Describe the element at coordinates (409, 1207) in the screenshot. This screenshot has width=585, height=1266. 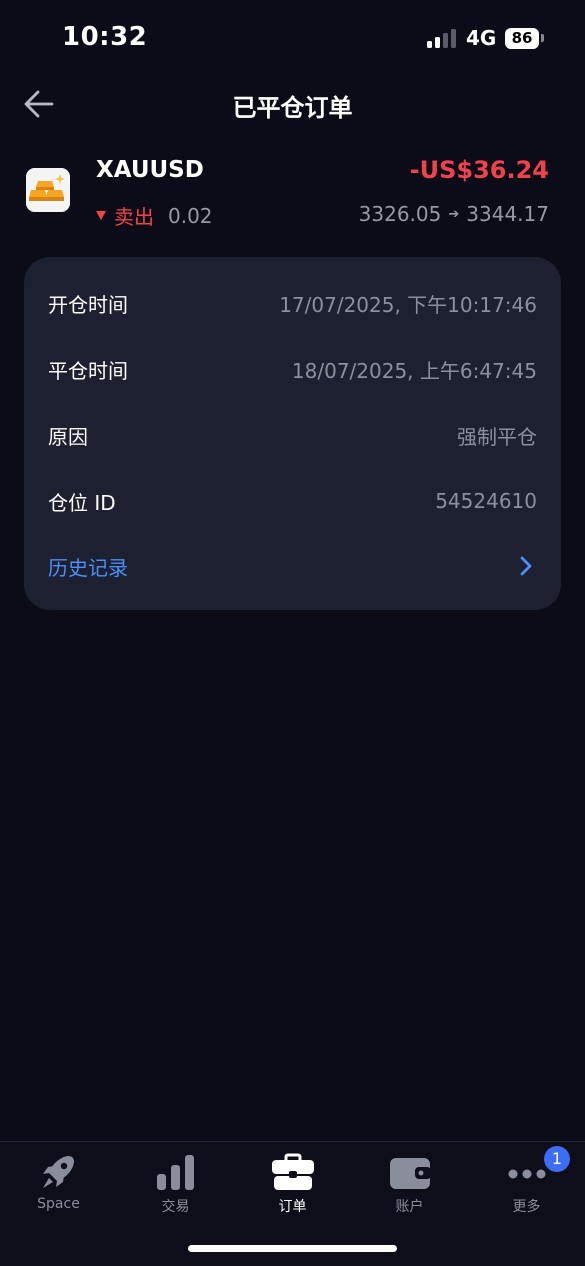
I see `tab-label: 账户` at that location.